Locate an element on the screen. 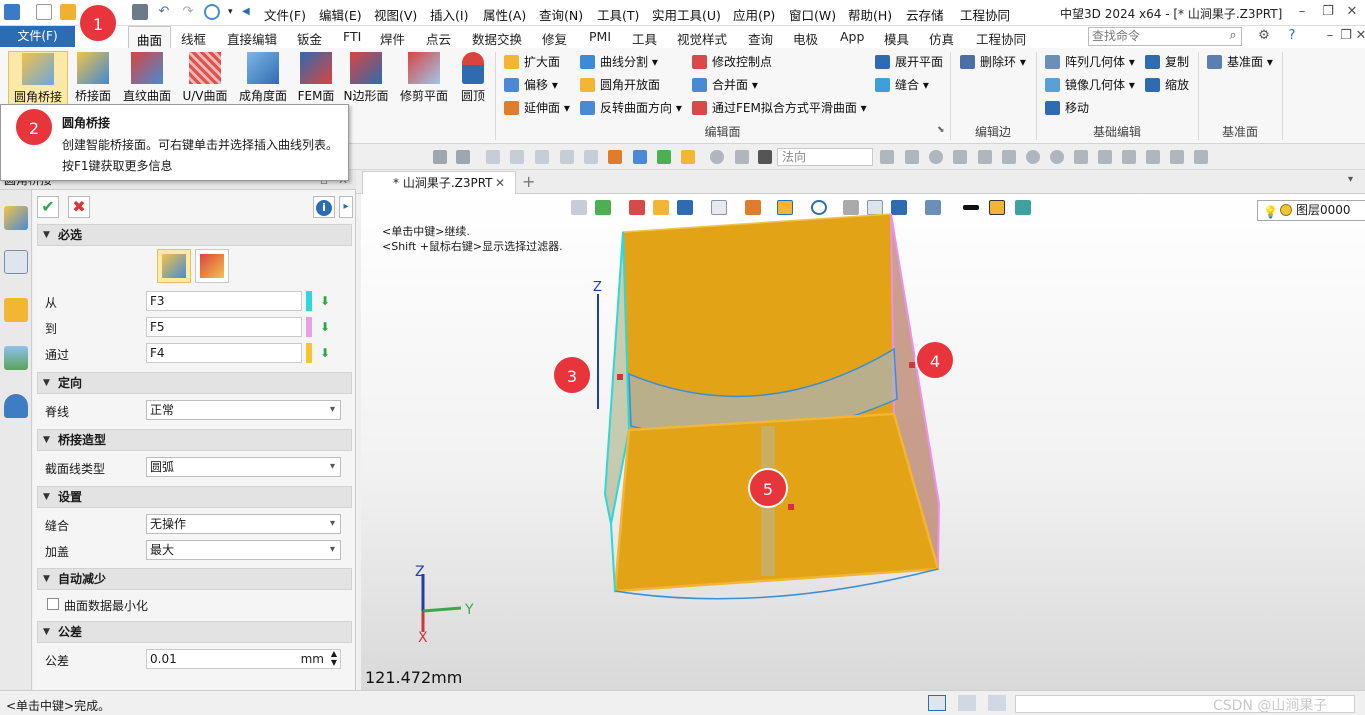  tab-visual-style: 视觉样式 is located at coordinates (702, 38).